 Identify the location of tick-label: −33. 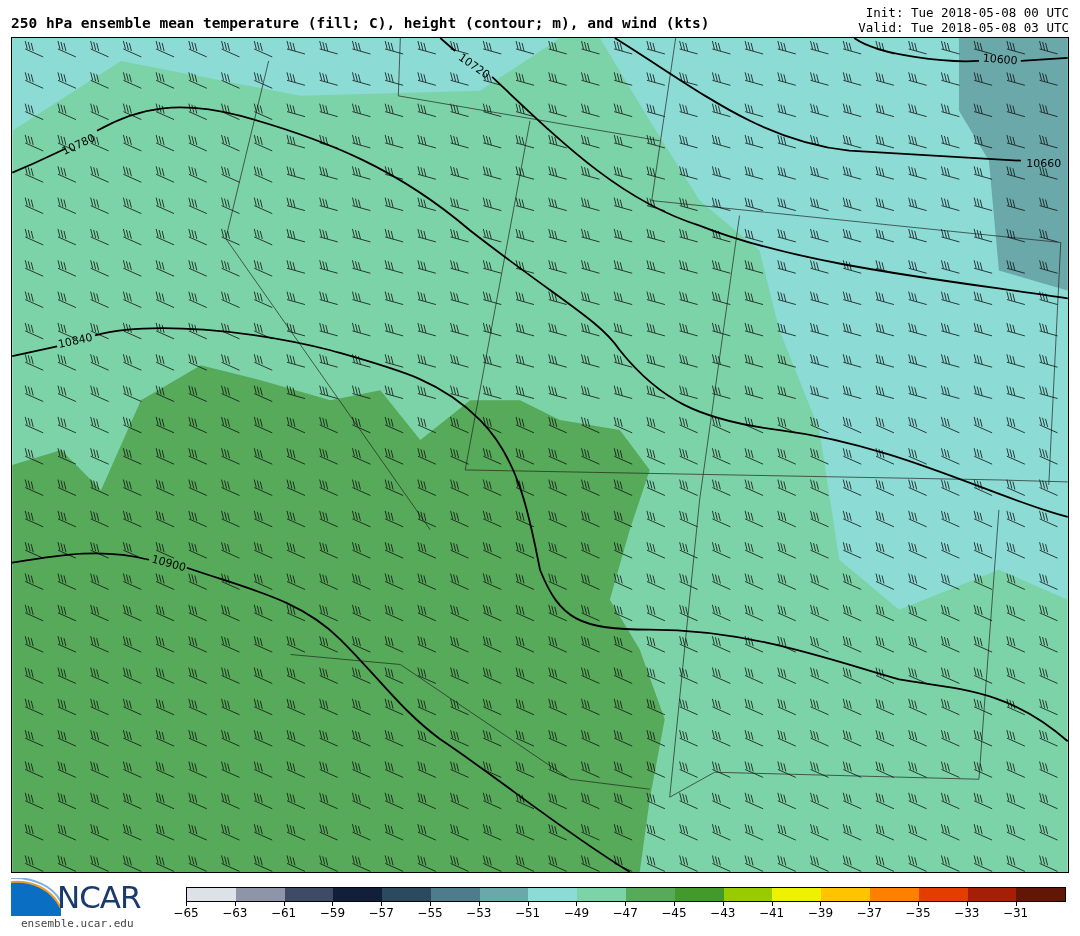
(967, 913).